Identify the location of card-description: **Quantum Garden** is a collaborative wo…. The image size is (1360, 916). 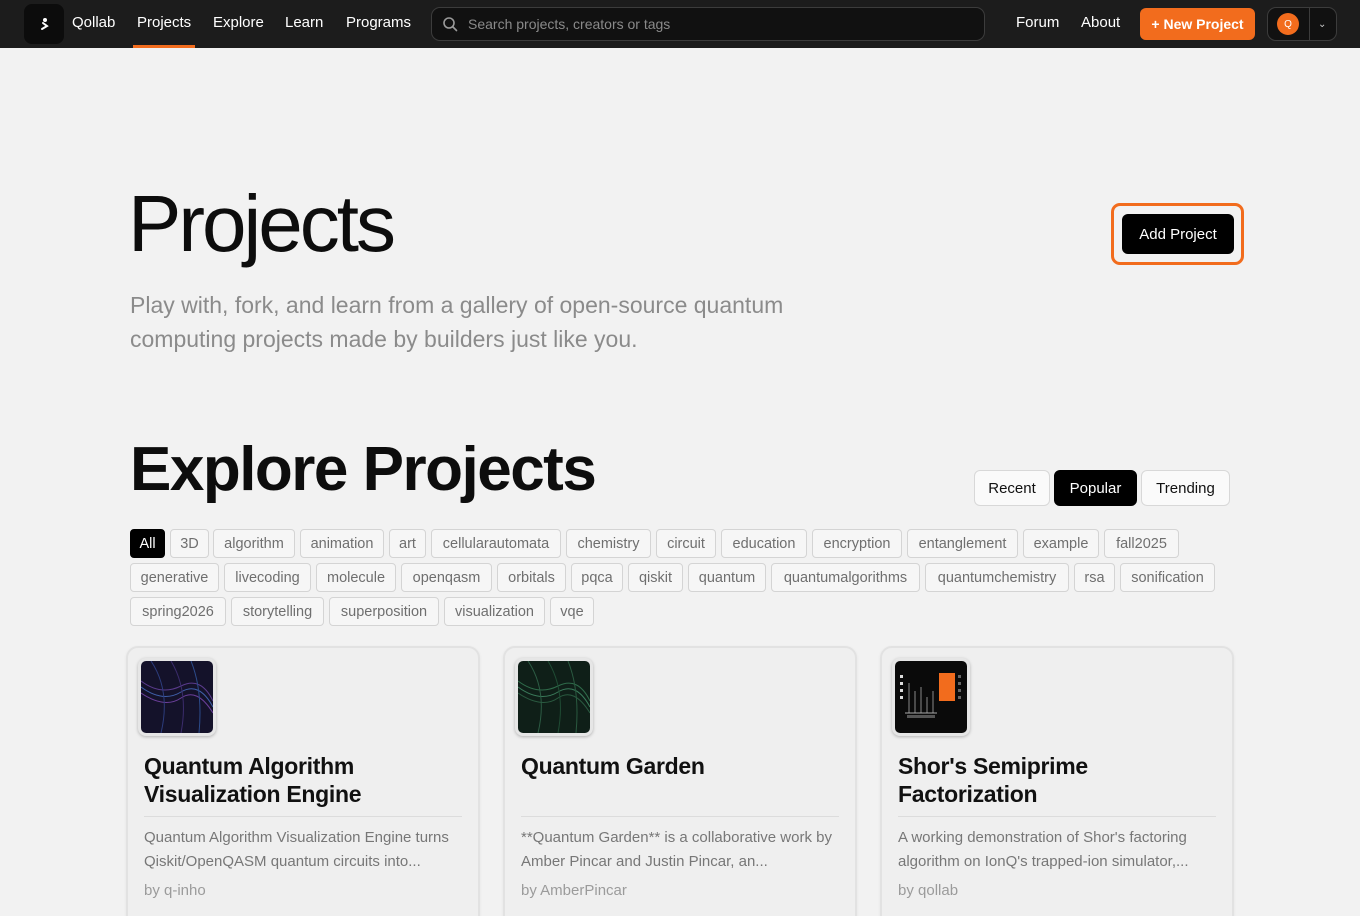
(676, 849).